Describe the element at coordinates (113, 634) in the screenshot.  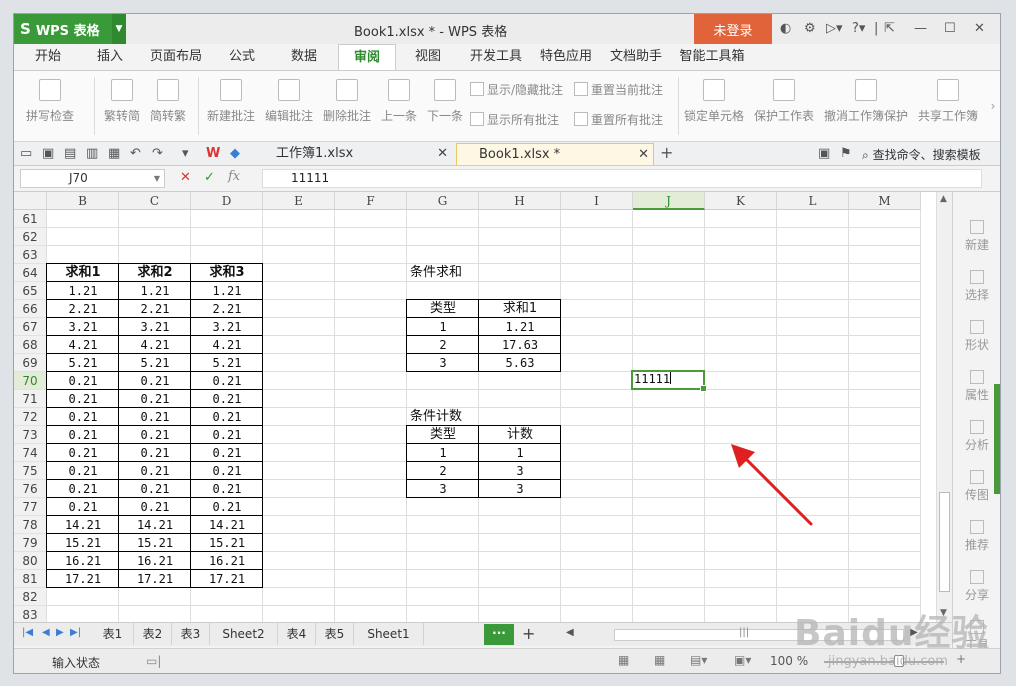
I see `sheet-tab: 表1` at that location.